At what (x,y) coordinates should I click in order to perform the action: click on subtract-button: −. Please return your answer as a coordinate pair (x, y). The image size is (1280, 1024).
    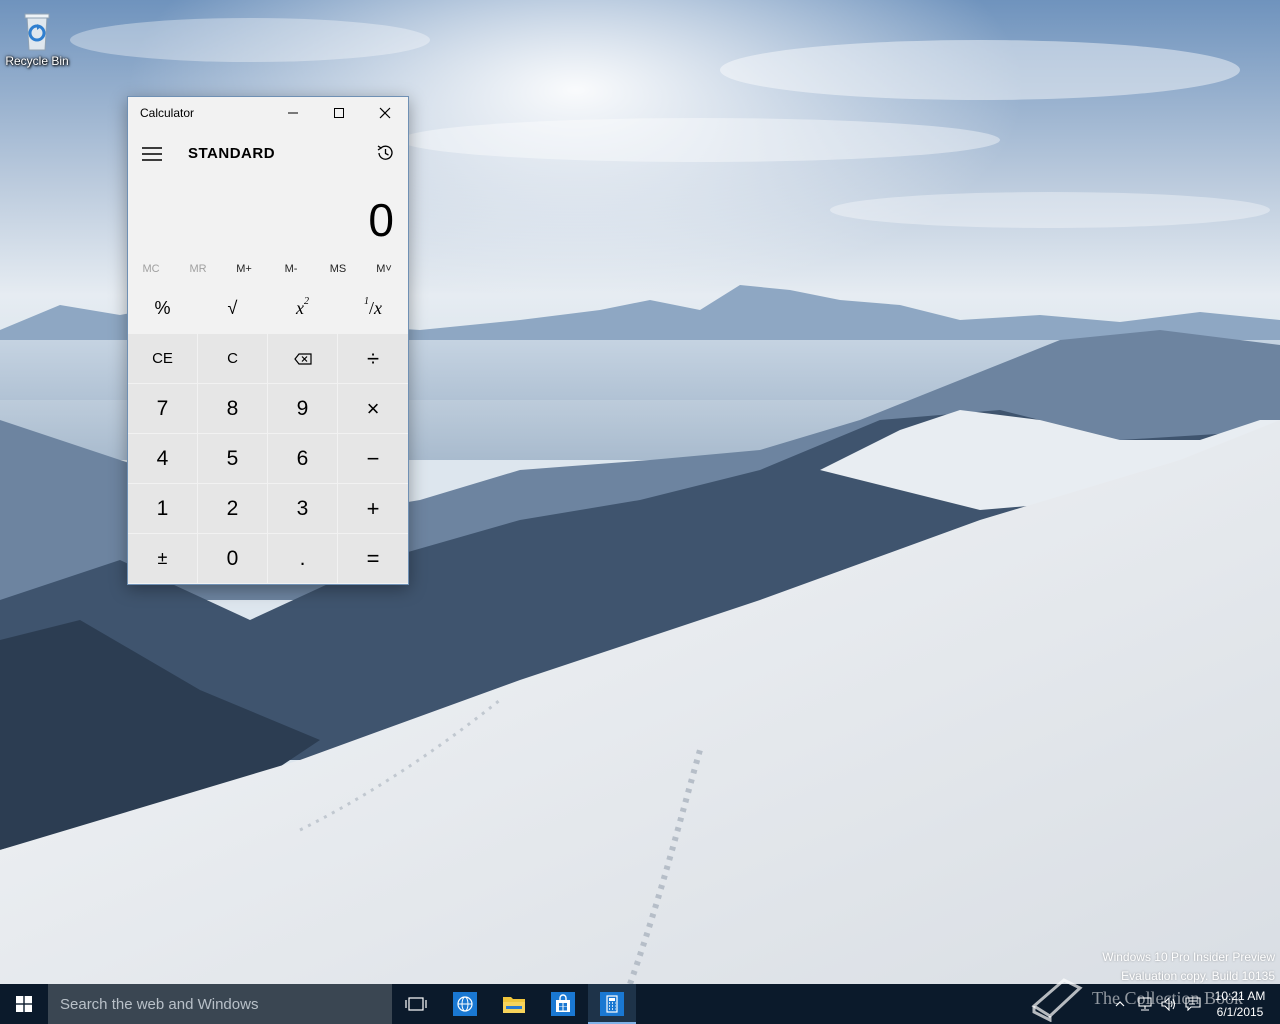
    Looking at the image, I should click on (373, 458).